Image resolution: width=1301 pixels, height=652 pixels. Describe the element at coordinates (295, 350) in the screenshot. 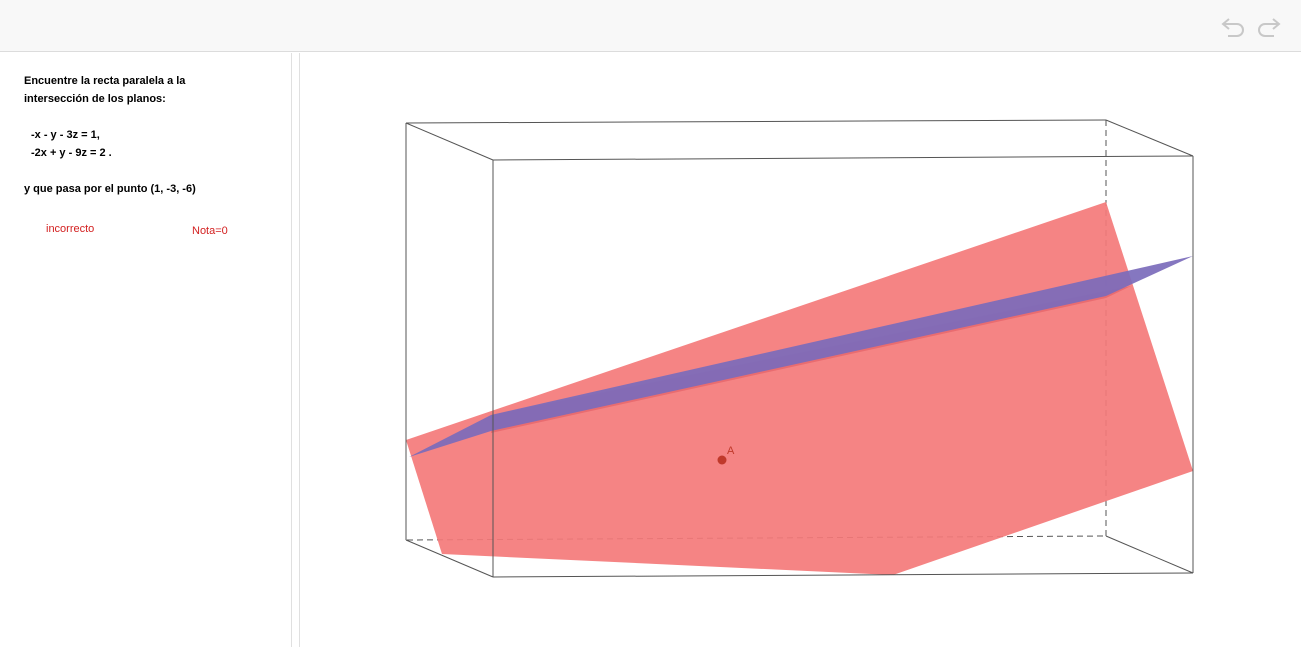

I see `panel-divider` at that location.